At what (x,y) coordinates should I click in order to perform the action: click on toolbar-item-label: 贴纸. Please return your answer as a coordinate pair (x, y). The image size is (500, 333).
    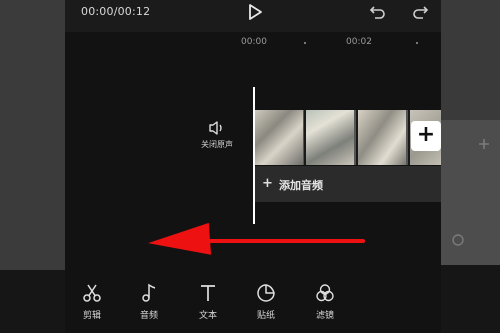
    Looking at the image, I should click on (265, 316).